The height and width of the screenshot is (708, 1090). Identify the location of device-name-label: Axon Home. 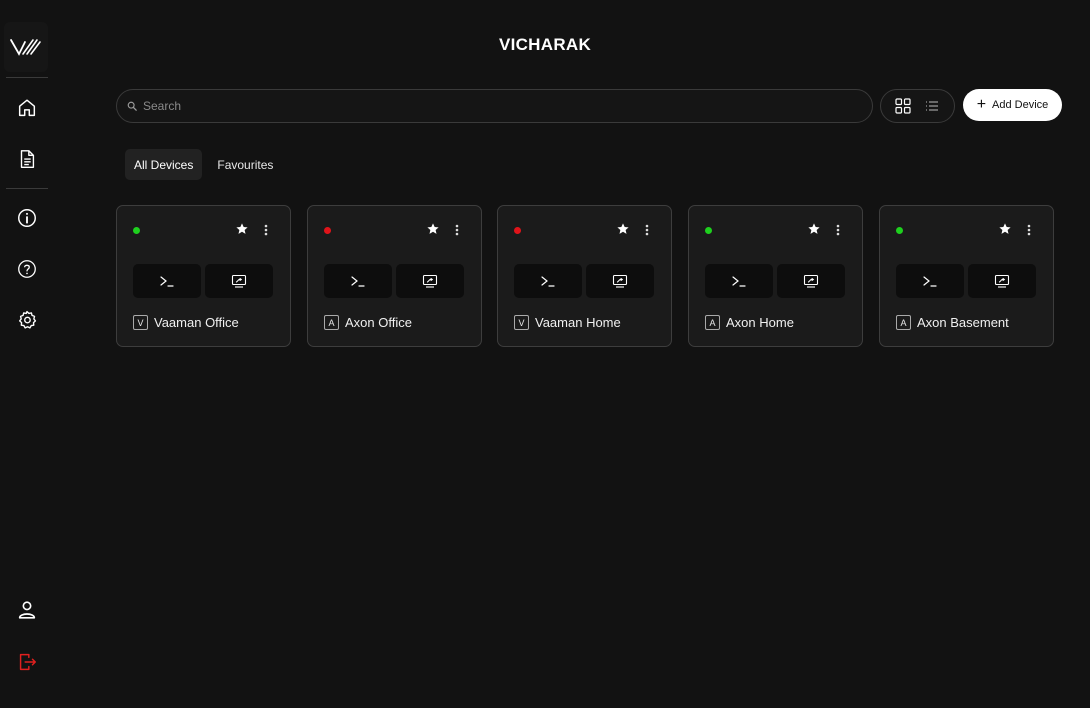
(760, 322).